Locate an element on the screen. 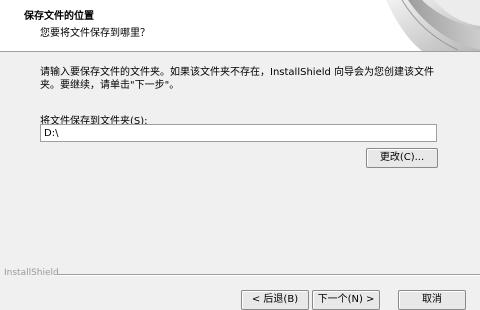  next-button: 下一个(N) > is located at coordinates (346, 300).